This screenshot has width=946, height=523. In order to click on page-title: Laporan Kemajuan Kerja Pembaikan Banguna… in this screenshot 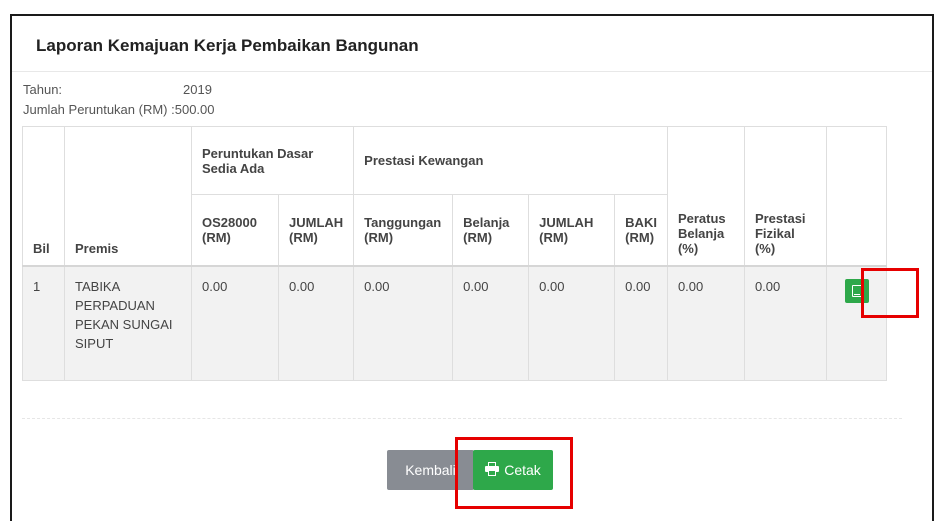, I will do `click(227, 45)`.